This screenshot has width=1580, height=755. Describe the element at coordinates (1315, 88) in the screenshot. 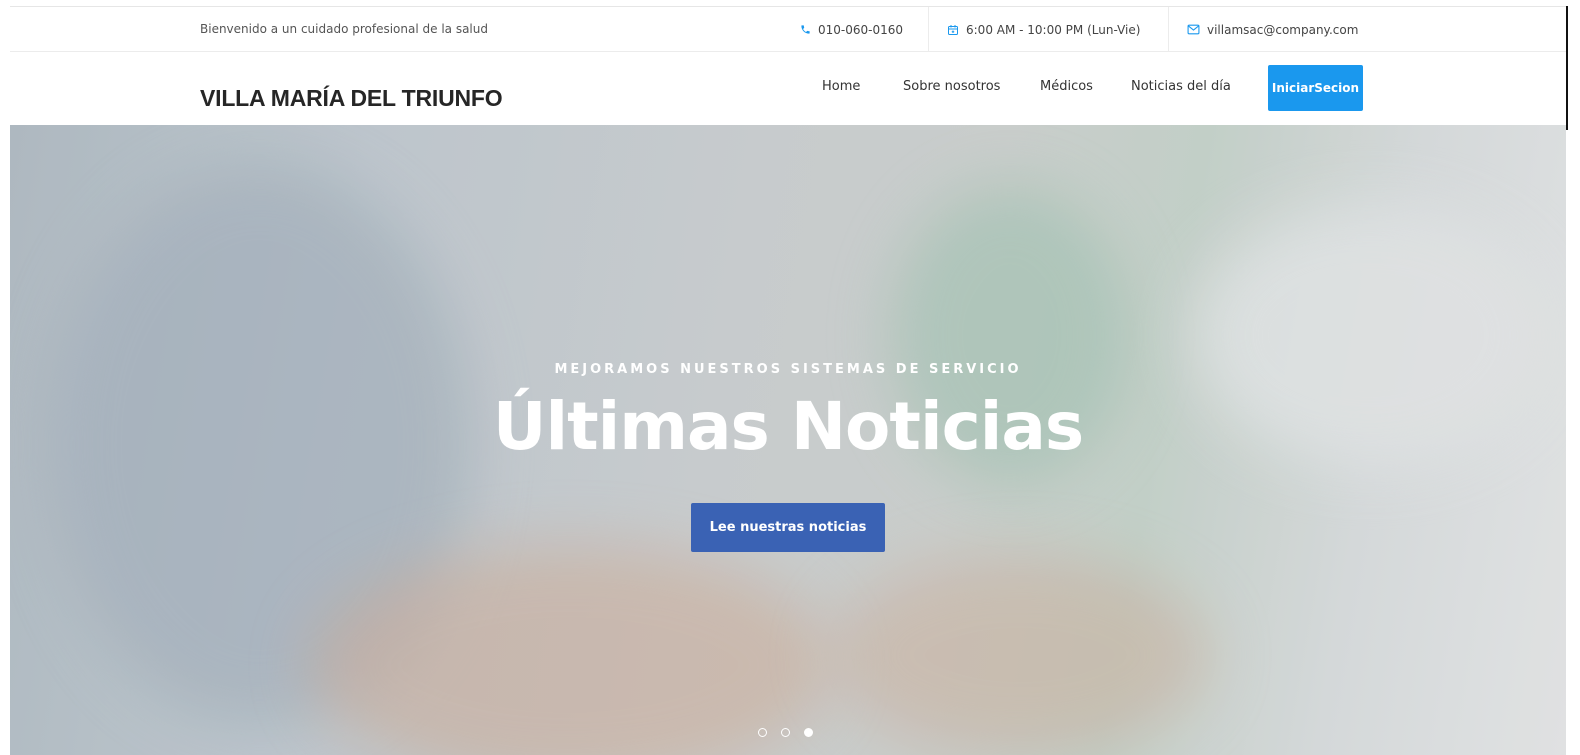

I see `login-button: IniciarSecion` at that location.